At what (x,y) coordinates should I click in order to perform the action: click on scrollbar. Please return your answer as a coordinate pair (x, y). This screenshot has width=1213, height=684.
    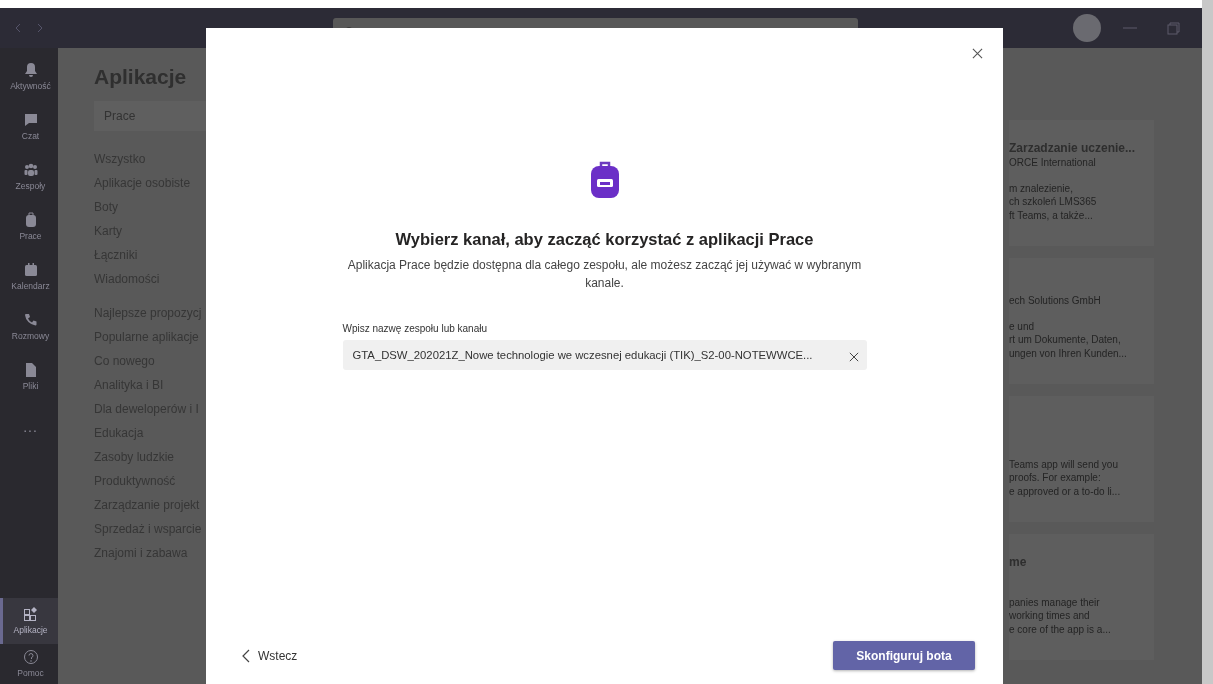
    Looking at the image, I should click on (1207, 342).